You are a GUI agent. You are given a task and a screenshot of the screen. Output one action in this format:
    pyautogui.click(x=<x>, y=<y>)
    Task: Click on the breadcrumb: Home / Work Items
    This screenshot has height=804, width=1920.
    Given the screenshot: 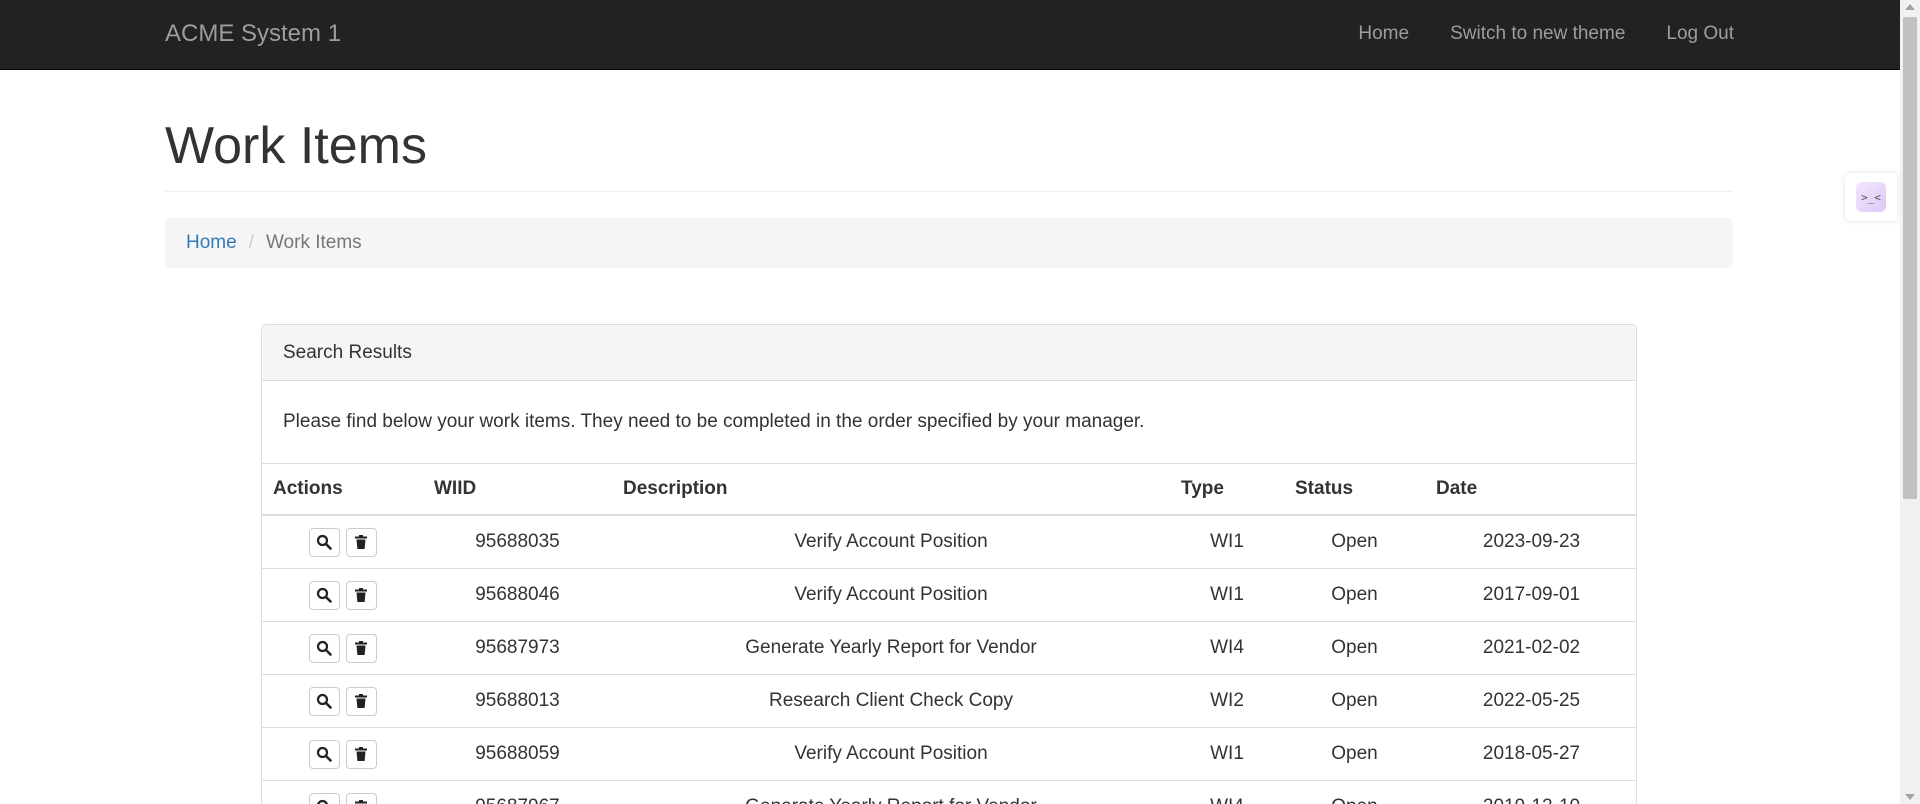 What is the action you would take?
    pyautogui.click(x=949, y=243)
    